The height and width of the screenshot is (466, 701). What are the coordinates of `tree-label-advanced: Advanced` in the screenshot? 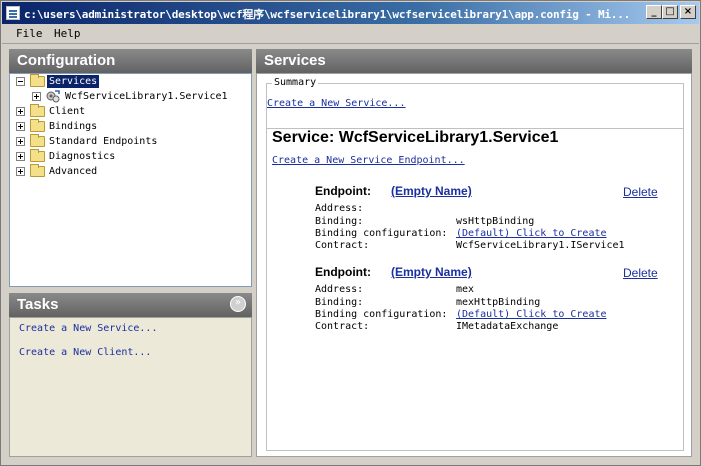 It's located at (73, 171).